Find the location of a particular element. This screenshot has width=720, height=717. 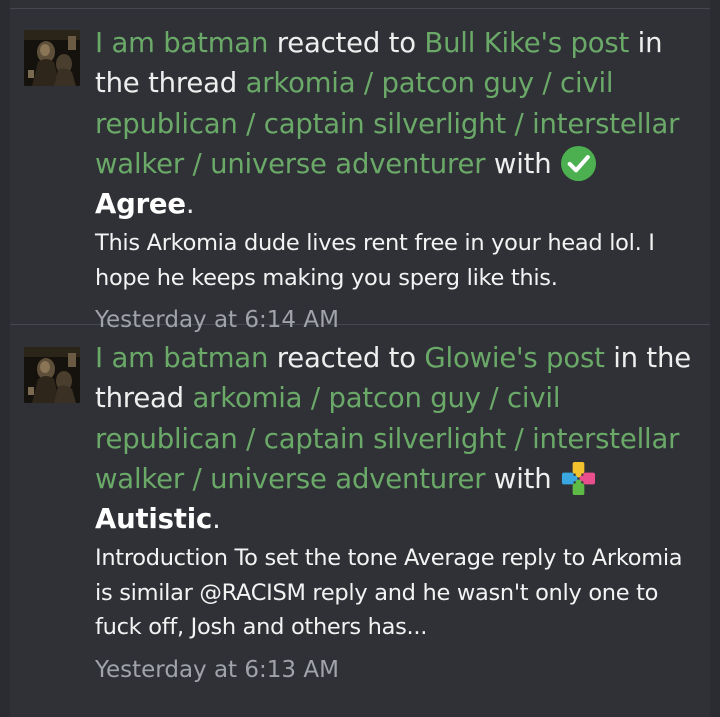

reaction-name: Agree is located at coordinates (140, 204).